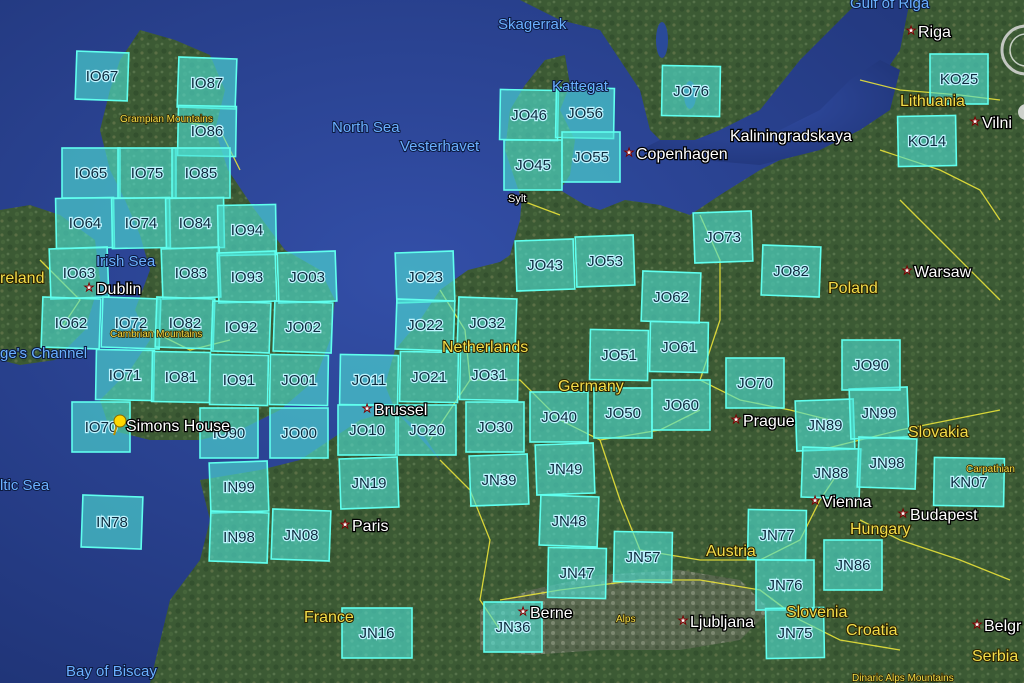 The width and height of the screenshot is (1024, 683). Describe the element at coordinates (369, 380) in the screenshot. I see `grid-square-jo11: JO11` at that location.